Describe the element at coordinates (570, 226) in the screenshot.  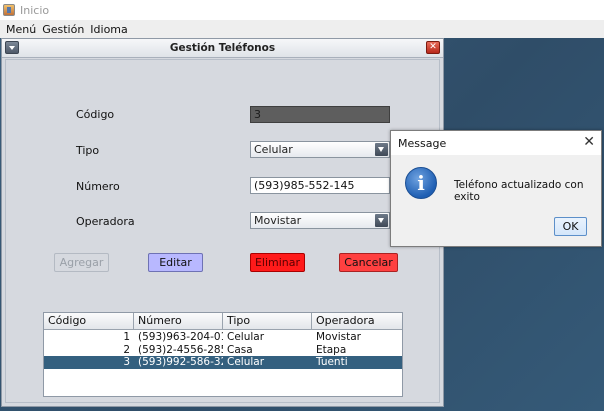
I see `ok-button: OK` at that location.